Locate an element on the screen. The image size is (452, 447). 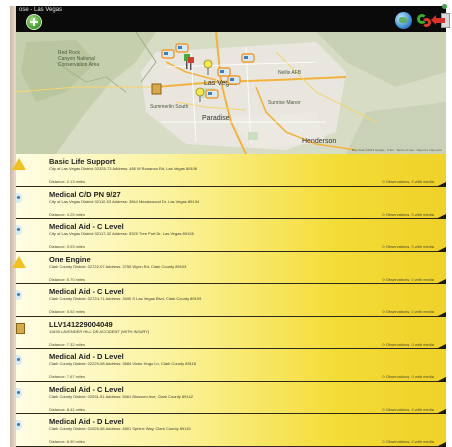
refresh-arrow-red is located at coordinates (426, 22).